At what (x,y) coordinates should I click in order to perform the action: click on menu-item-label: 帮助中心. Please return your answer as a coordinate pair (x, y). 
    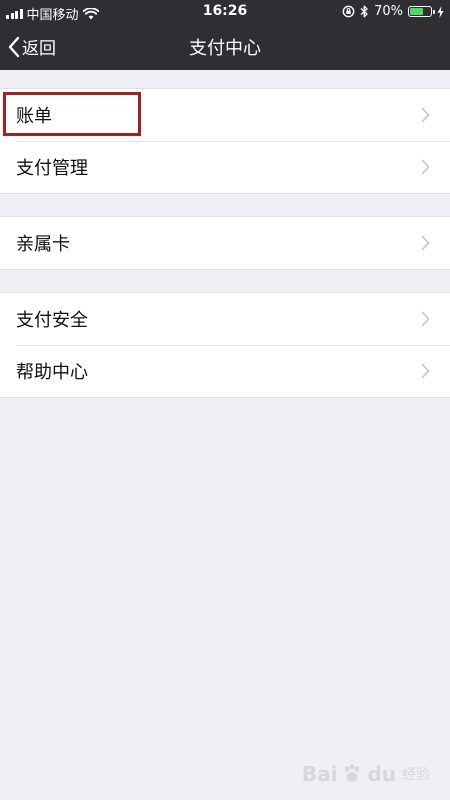
    Looking at the image, I should click on (52, 372).